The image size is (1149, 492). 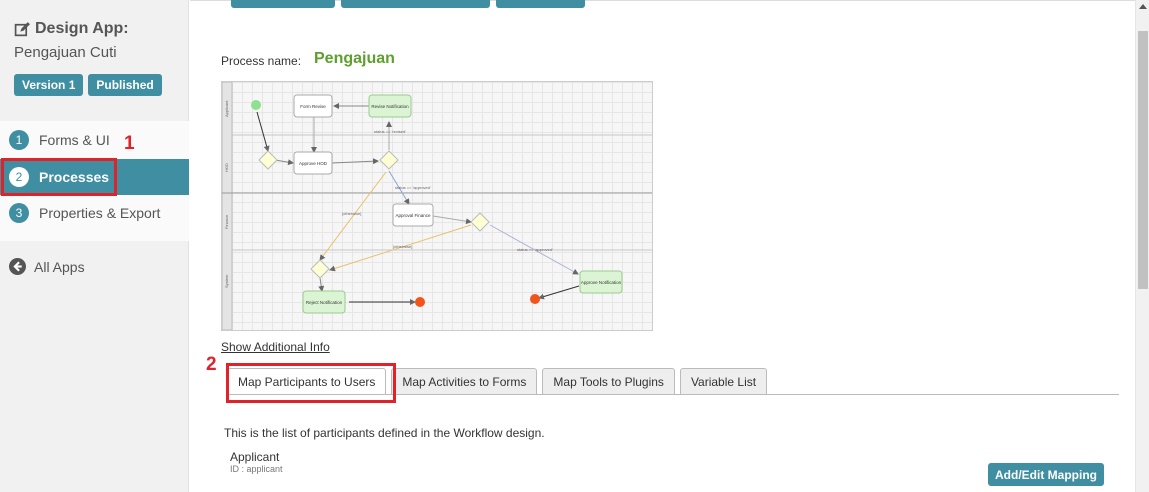 I want to click on start-event, so click(x=256, y=105).